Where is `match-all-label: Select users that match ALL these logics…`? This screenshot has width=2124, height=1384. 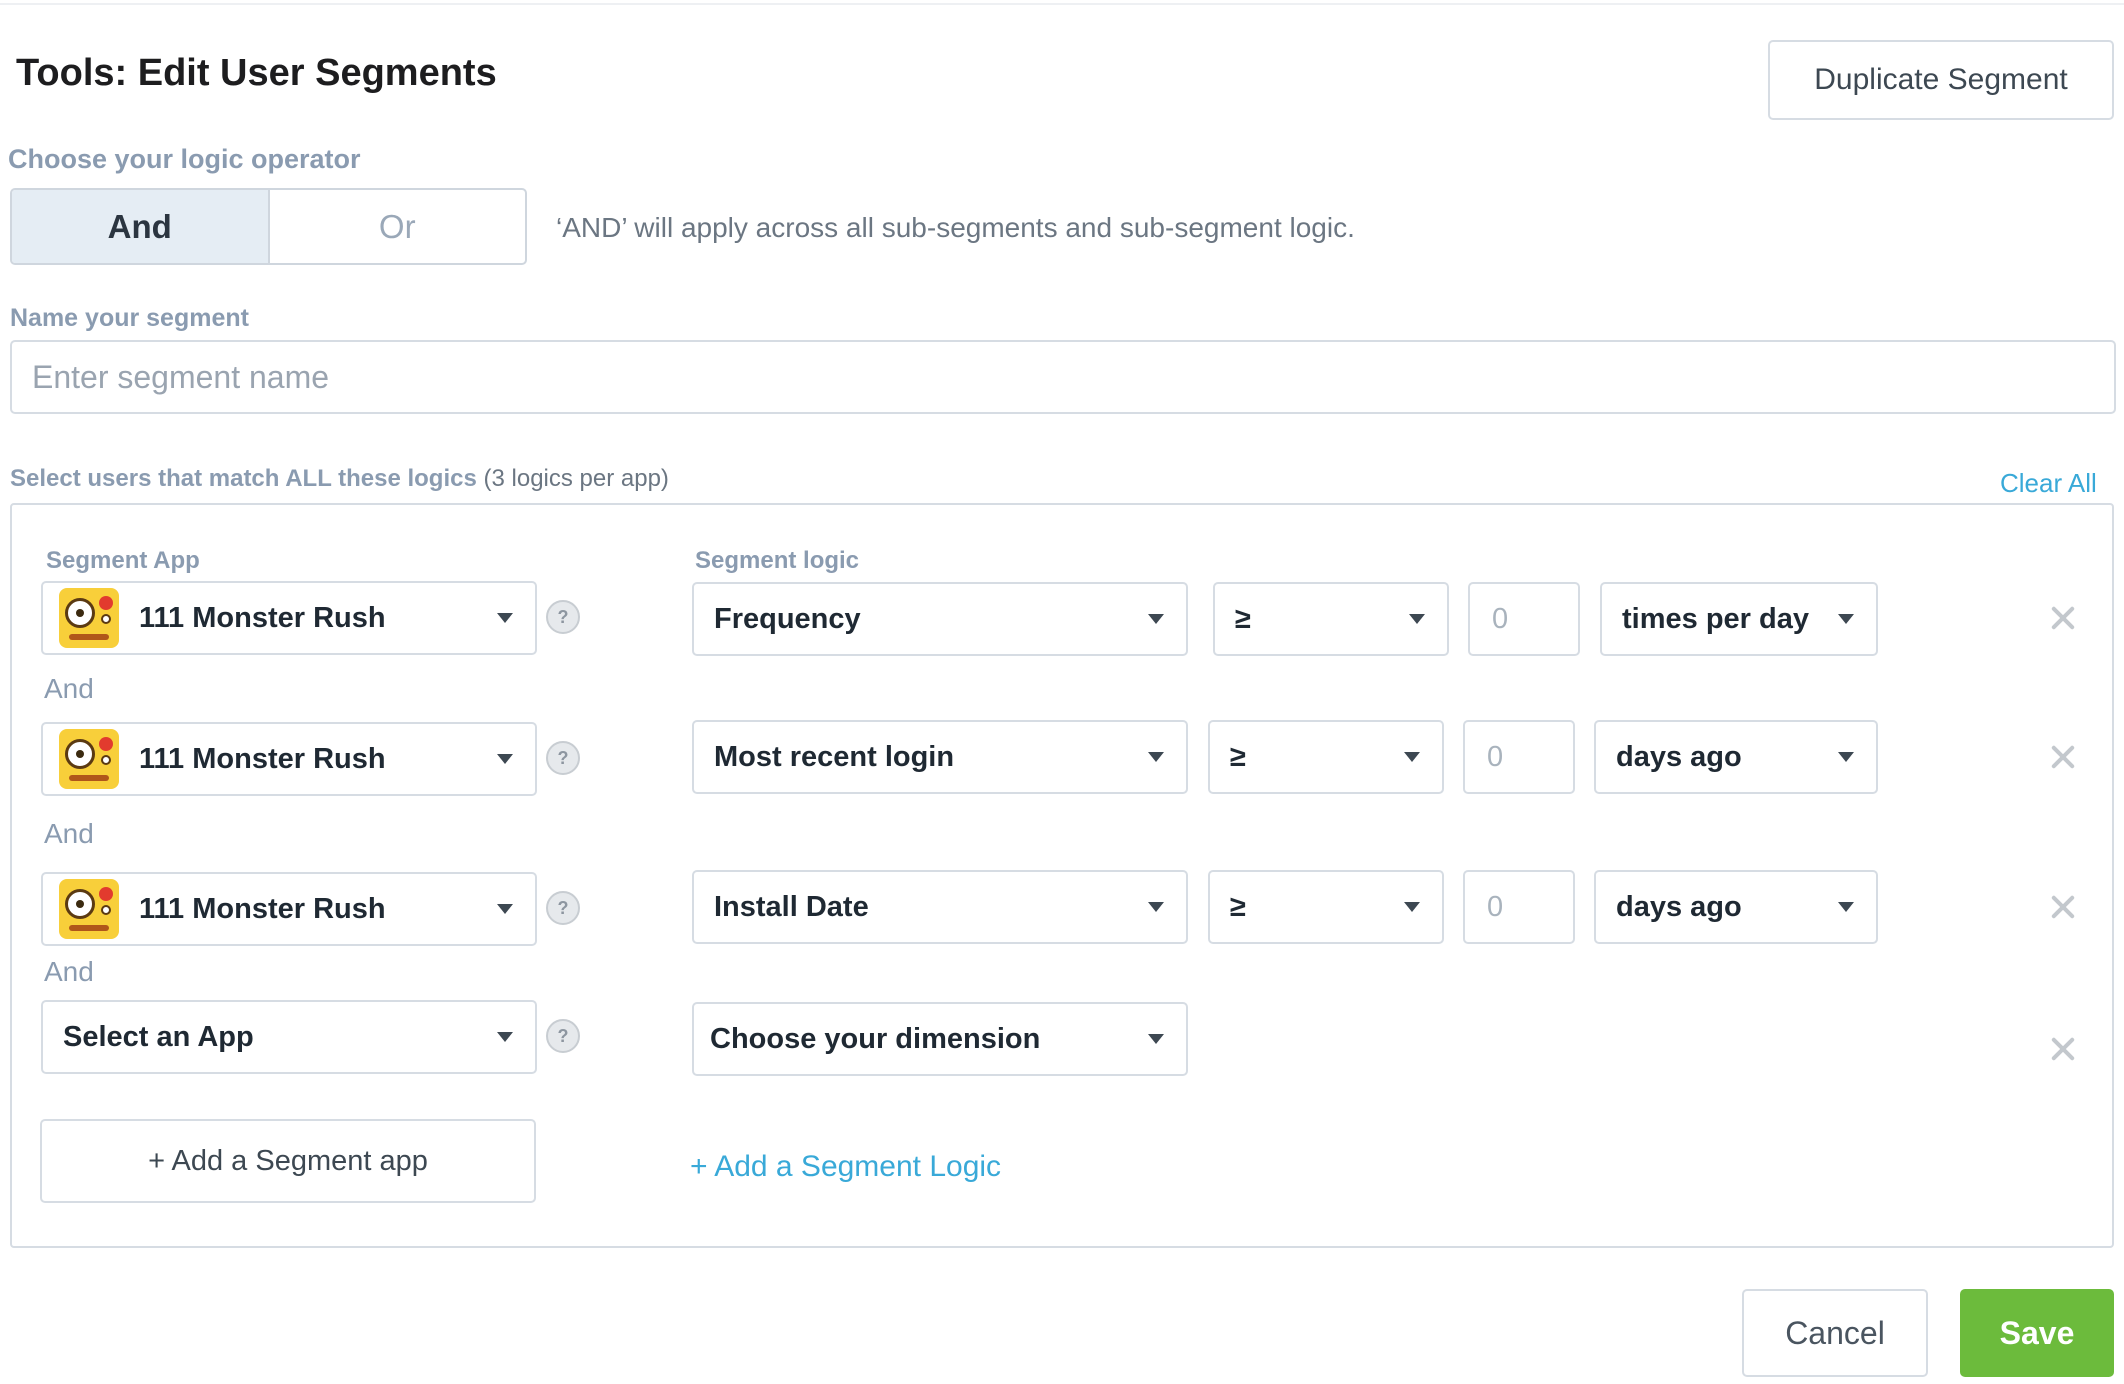
match-all-label: Select users that match ALL these logics… is located at coordinates (339, 479).